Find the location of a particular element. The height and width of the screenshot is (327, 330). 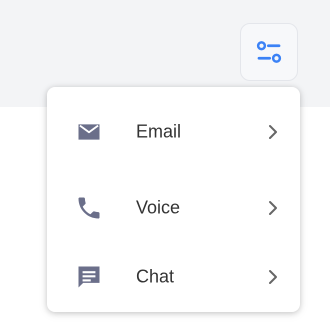

envelope-icon is located at coordinates (89, 132).